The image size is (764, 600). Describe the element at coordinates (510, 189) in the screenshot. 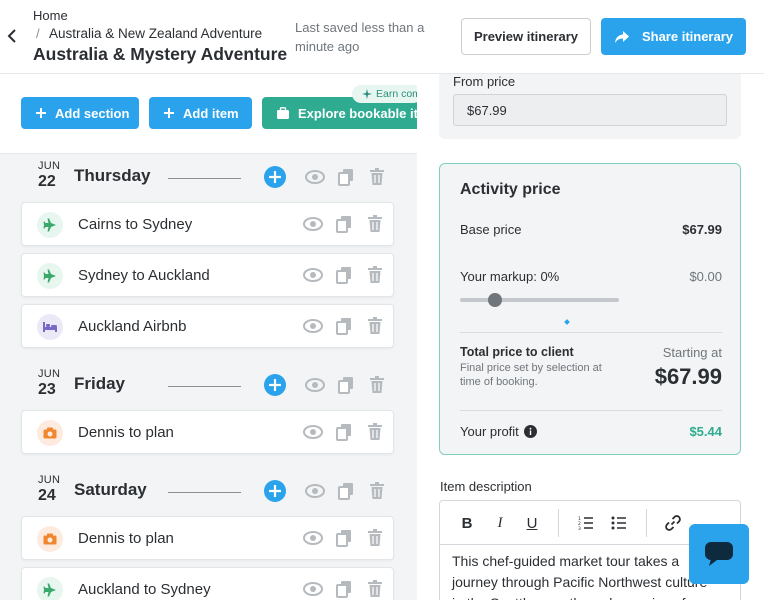

I see `activity-price-title: Activity price` at that location.